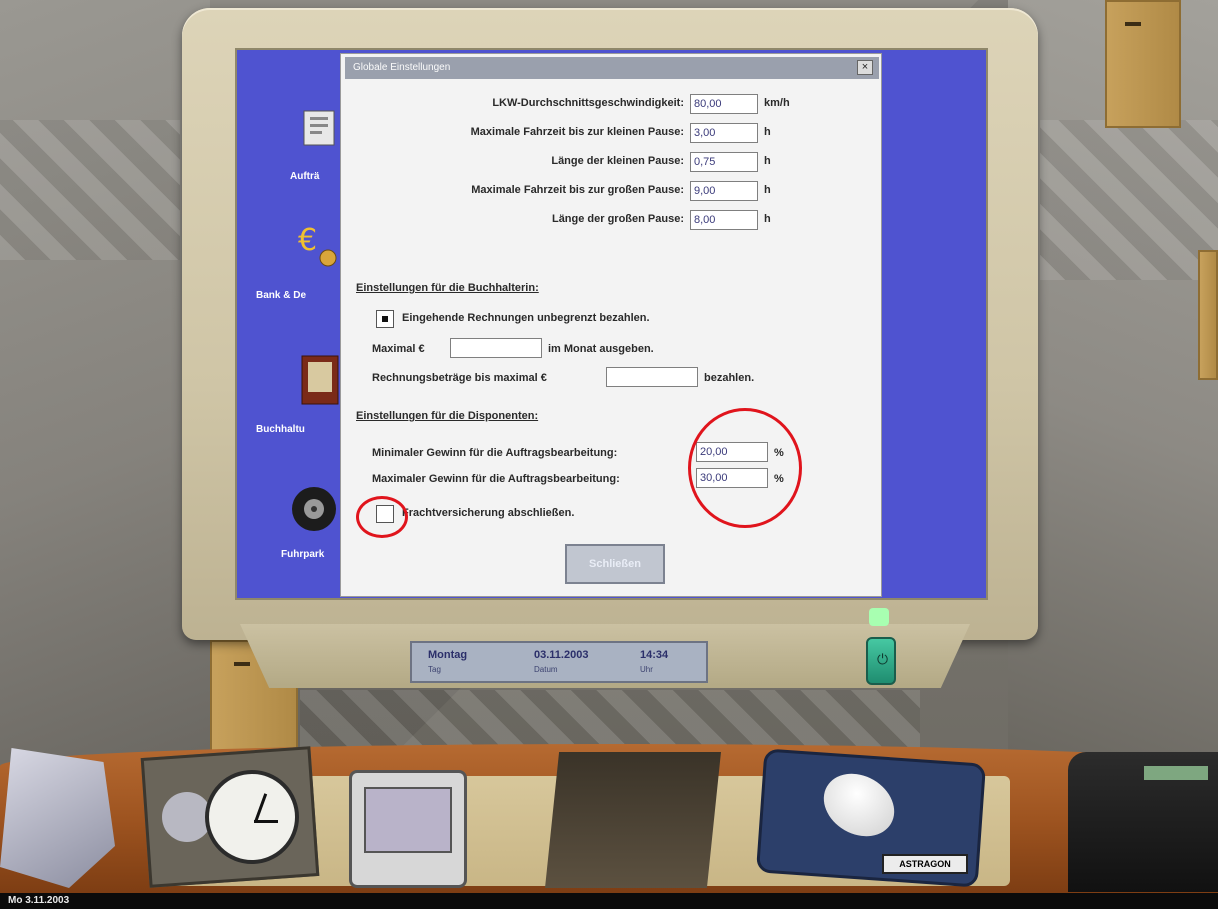 The image size is (1218, 909). I want to click on big-break-length-unit: h, so click(767, 219).